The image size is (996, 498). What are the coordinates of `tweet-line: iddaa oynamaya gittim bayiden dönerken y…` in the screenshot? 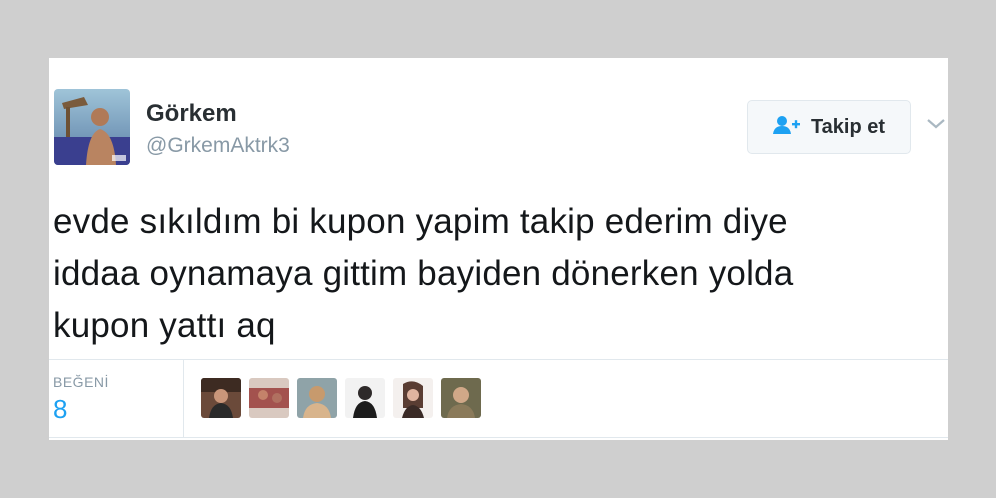 It's located at (423, 273).